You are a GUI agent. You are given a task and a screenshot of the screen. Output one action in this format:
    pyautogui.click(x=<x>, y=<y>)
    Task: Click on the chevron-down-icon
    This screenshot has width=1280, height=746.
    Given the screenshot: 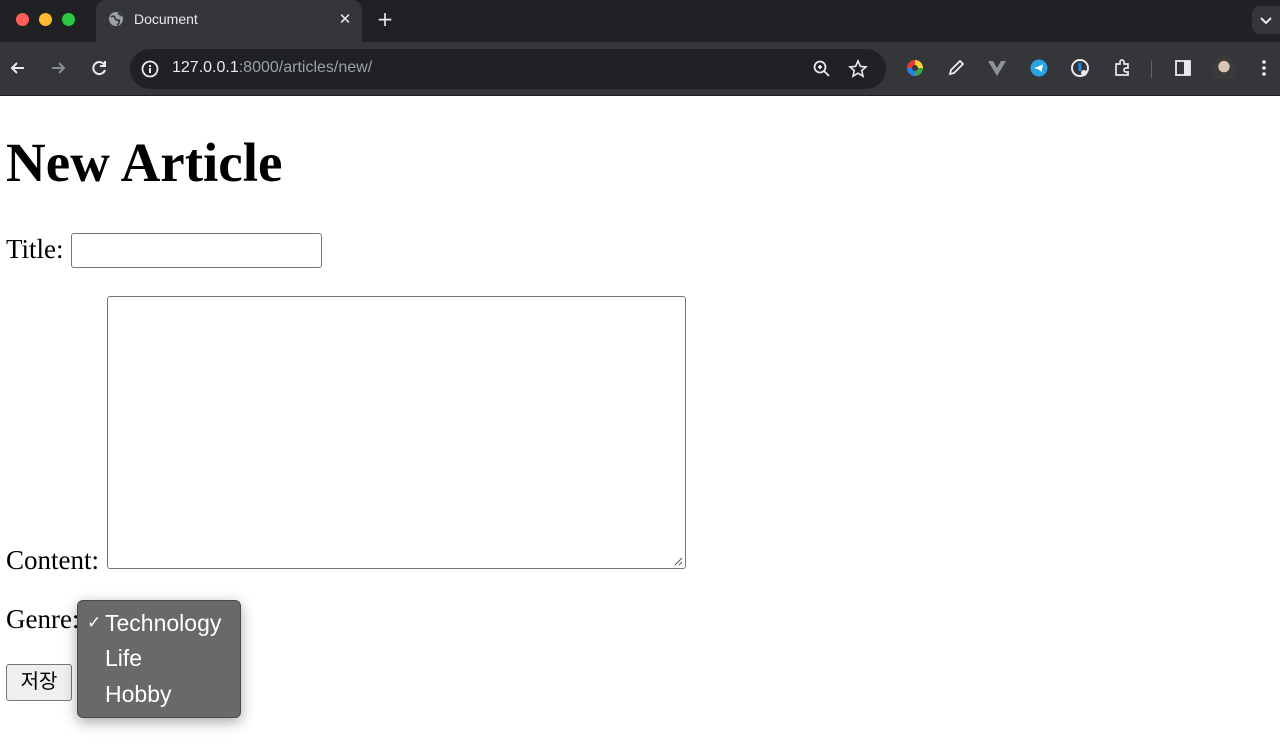 What is the action you would take?
    pyautogui.click(x=1266, y=21)
    